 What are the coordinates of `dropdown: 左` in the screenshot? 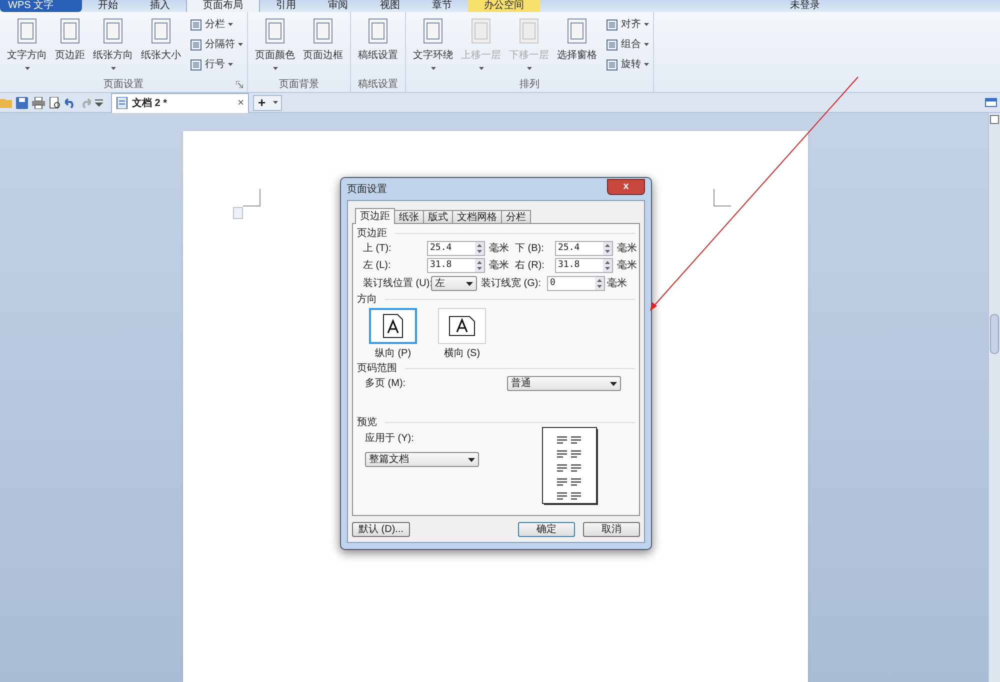 It's located at (454, 283).